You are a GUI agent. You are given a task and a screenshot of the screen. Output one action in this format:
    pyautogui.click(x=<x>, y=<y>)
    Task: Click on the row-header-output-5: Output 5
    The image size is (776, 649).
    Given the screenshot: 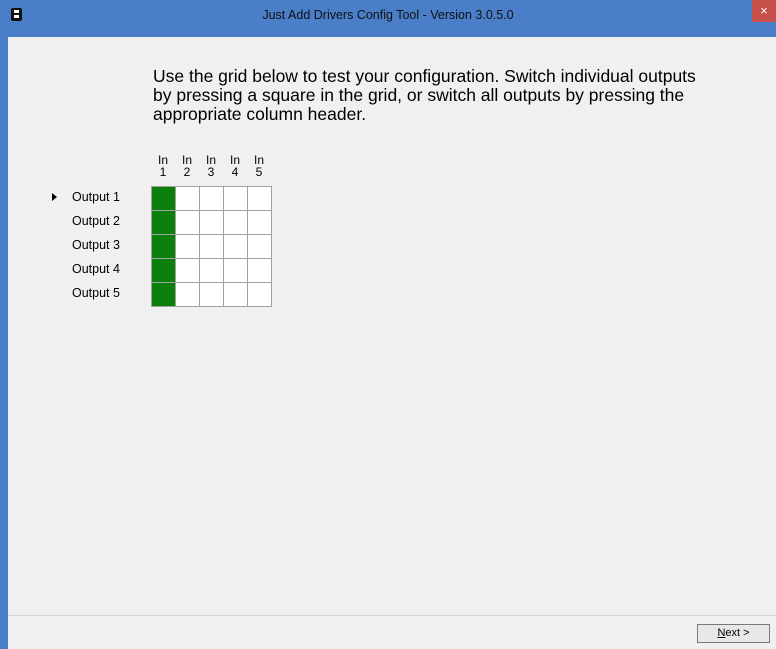 What is the action you would take?
    pyautogui.click(x=96, y=293)
    